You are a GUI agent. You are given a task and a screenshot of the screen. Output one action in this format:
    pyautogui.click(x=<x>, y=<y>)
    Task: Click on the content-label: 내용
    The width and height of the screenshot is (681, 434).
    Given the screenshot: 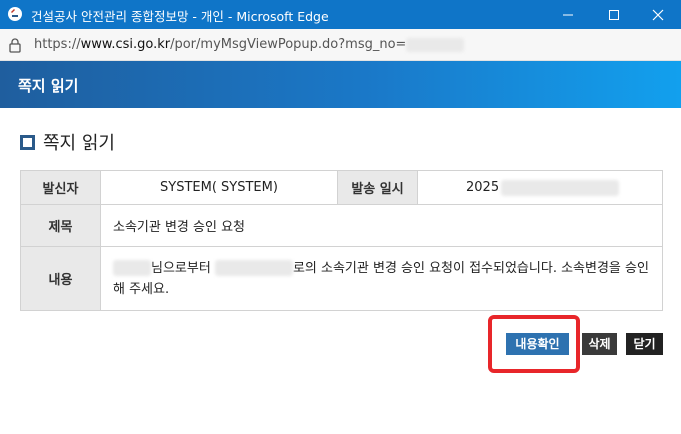 What is the action you would take?
    pyautogui.click(x=60, y=278)
    